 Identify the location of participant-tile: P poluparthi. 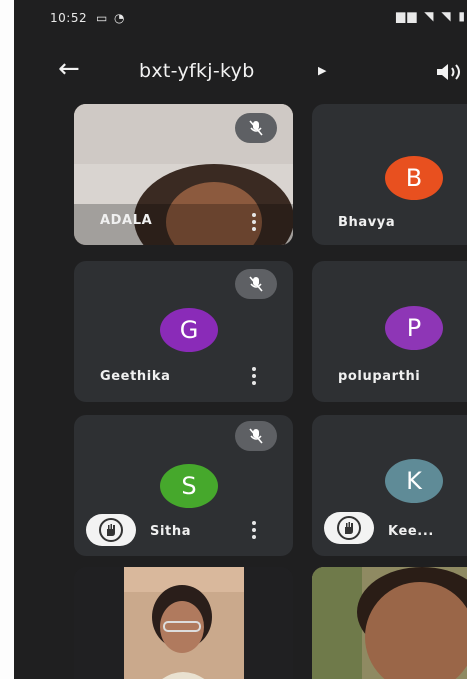
(389, 331).